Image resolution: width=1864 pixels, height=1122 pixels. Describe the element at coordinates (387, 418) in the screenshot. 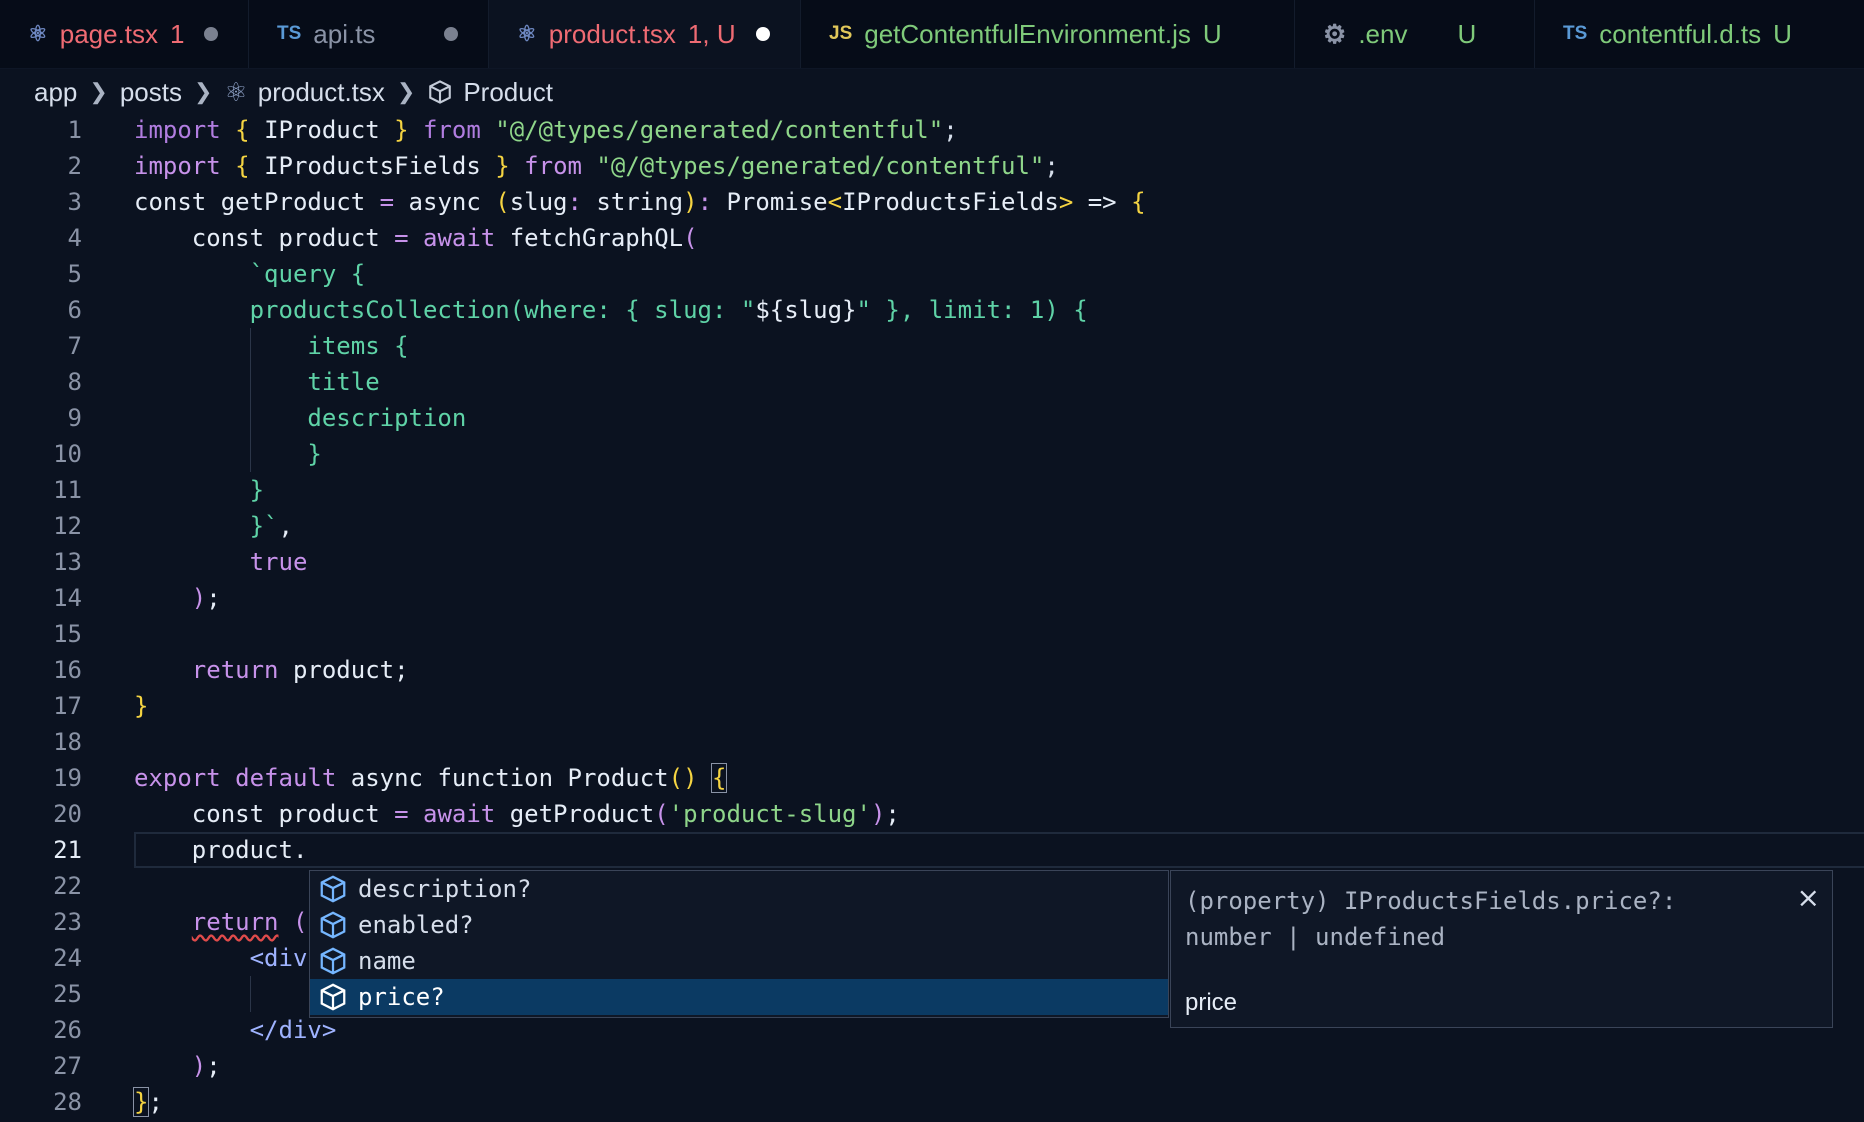

I see `code-text: description` at that location.